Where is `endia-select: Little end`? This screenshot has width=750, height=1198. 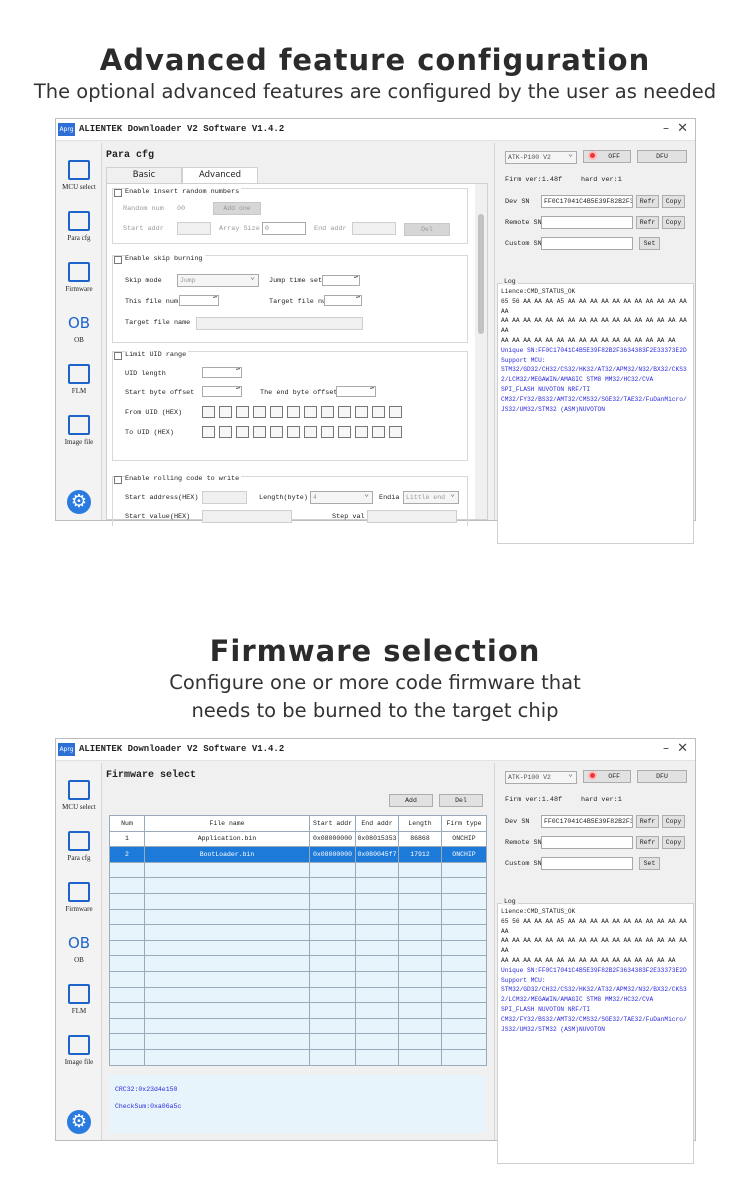 endia-select: Little end is located at coordinates (431, 496).